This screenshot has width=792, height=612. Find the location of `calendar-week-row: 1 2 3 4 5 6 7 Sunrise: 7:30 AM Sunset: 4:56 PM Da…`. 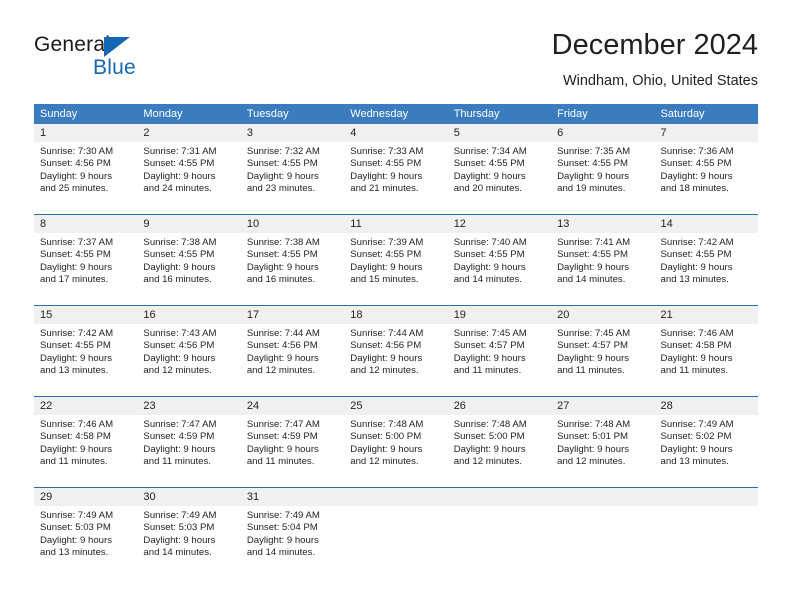

calendar-week-row: 1 2 3 4 5 6 7 Sunrise: 7:30 AM Sunset: 4:56 PM Da… is located at coordinates (396, 163).